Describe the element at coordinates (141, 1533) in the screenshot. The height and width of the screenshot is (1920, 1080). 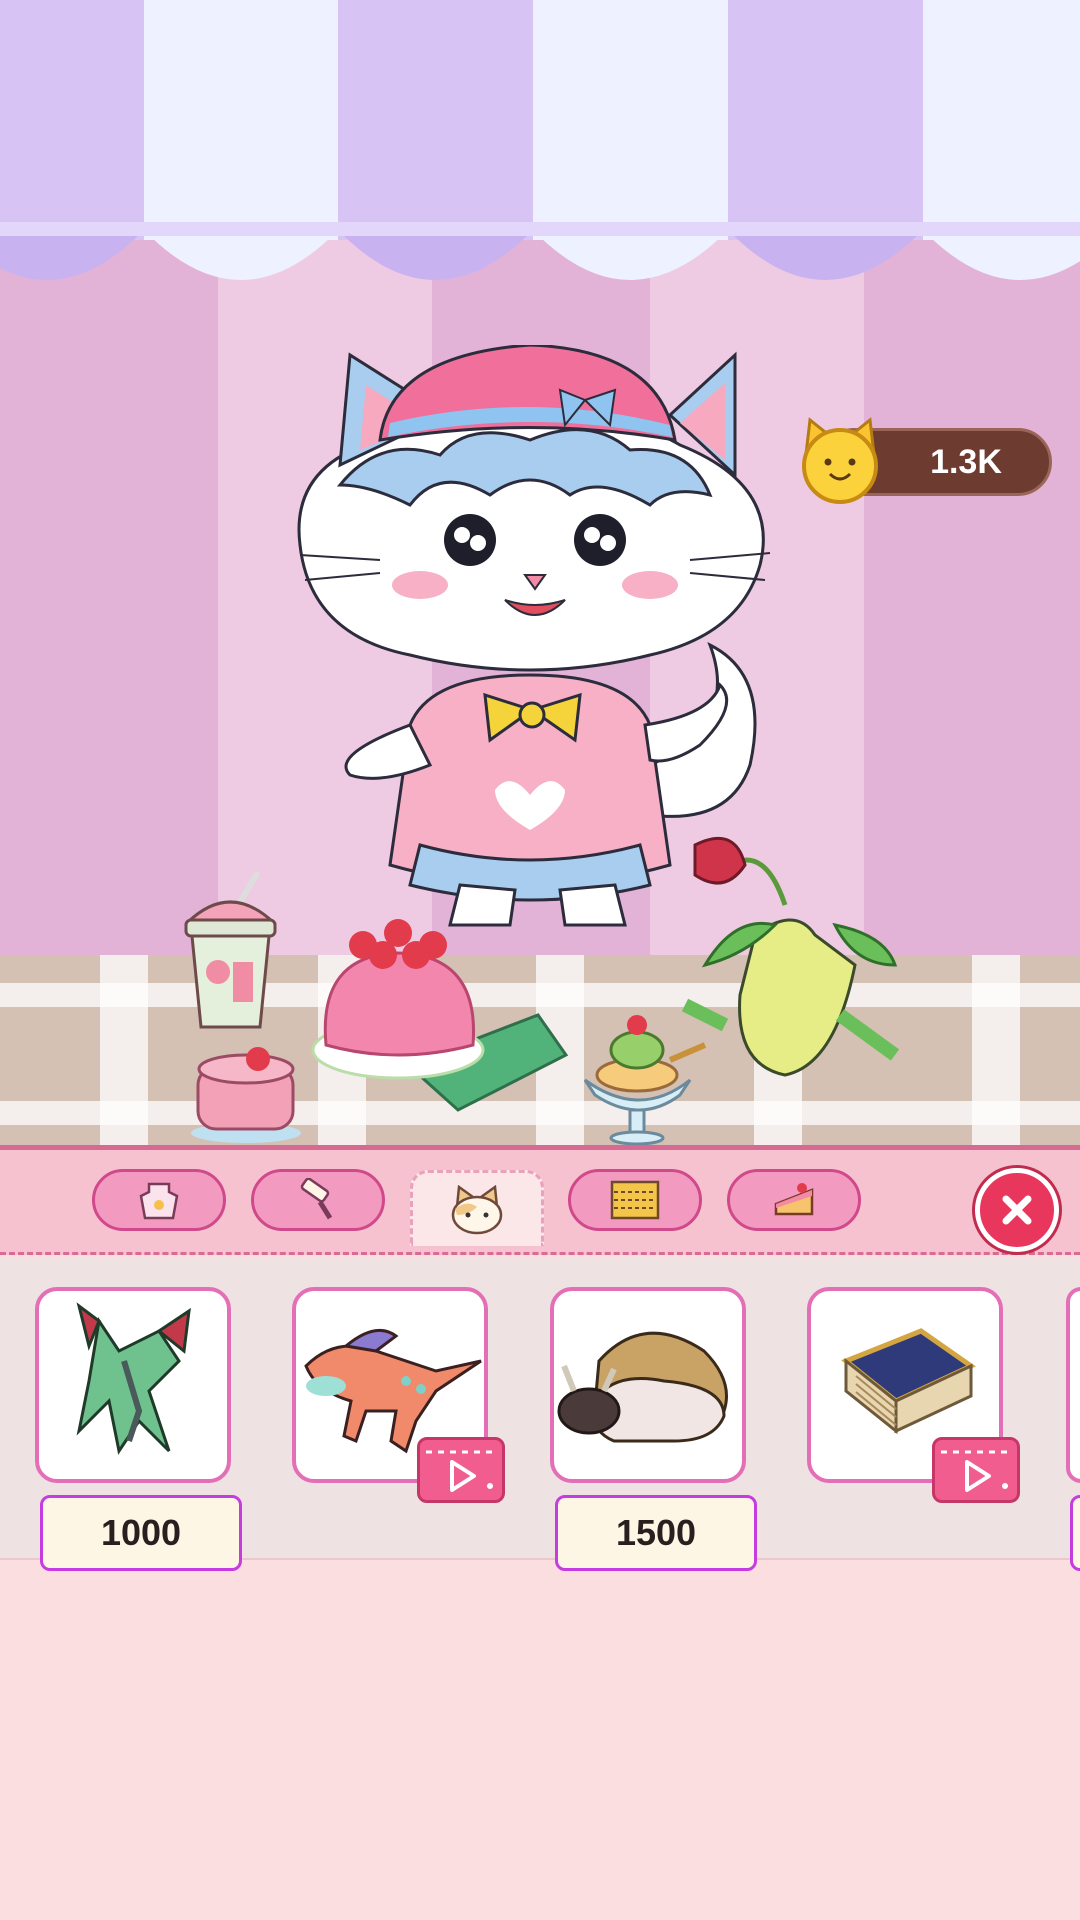
I see `item-price: 1000` at that location.